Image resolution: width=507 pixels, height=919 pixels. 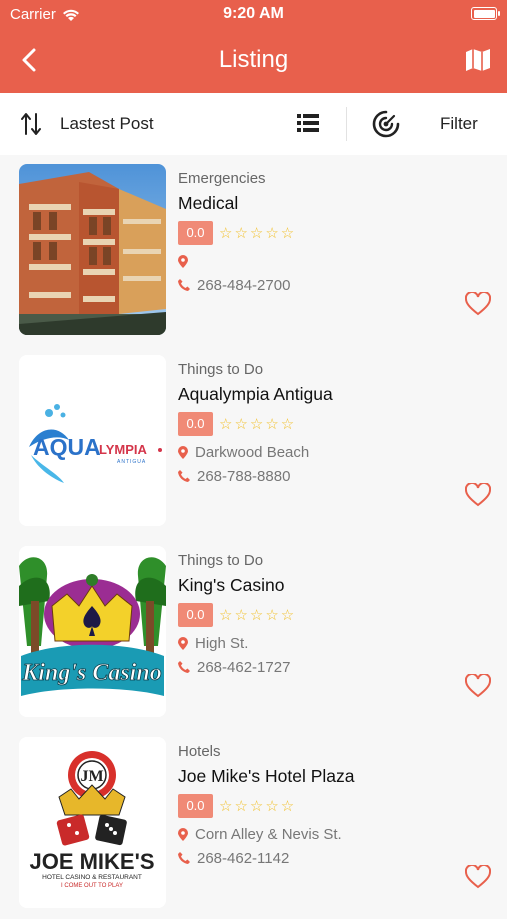 What do you see at coordinates (123, 449) in the screenshot?
I see `logo-lympia-text: LYMPIA` at bounding box center [123, 449].